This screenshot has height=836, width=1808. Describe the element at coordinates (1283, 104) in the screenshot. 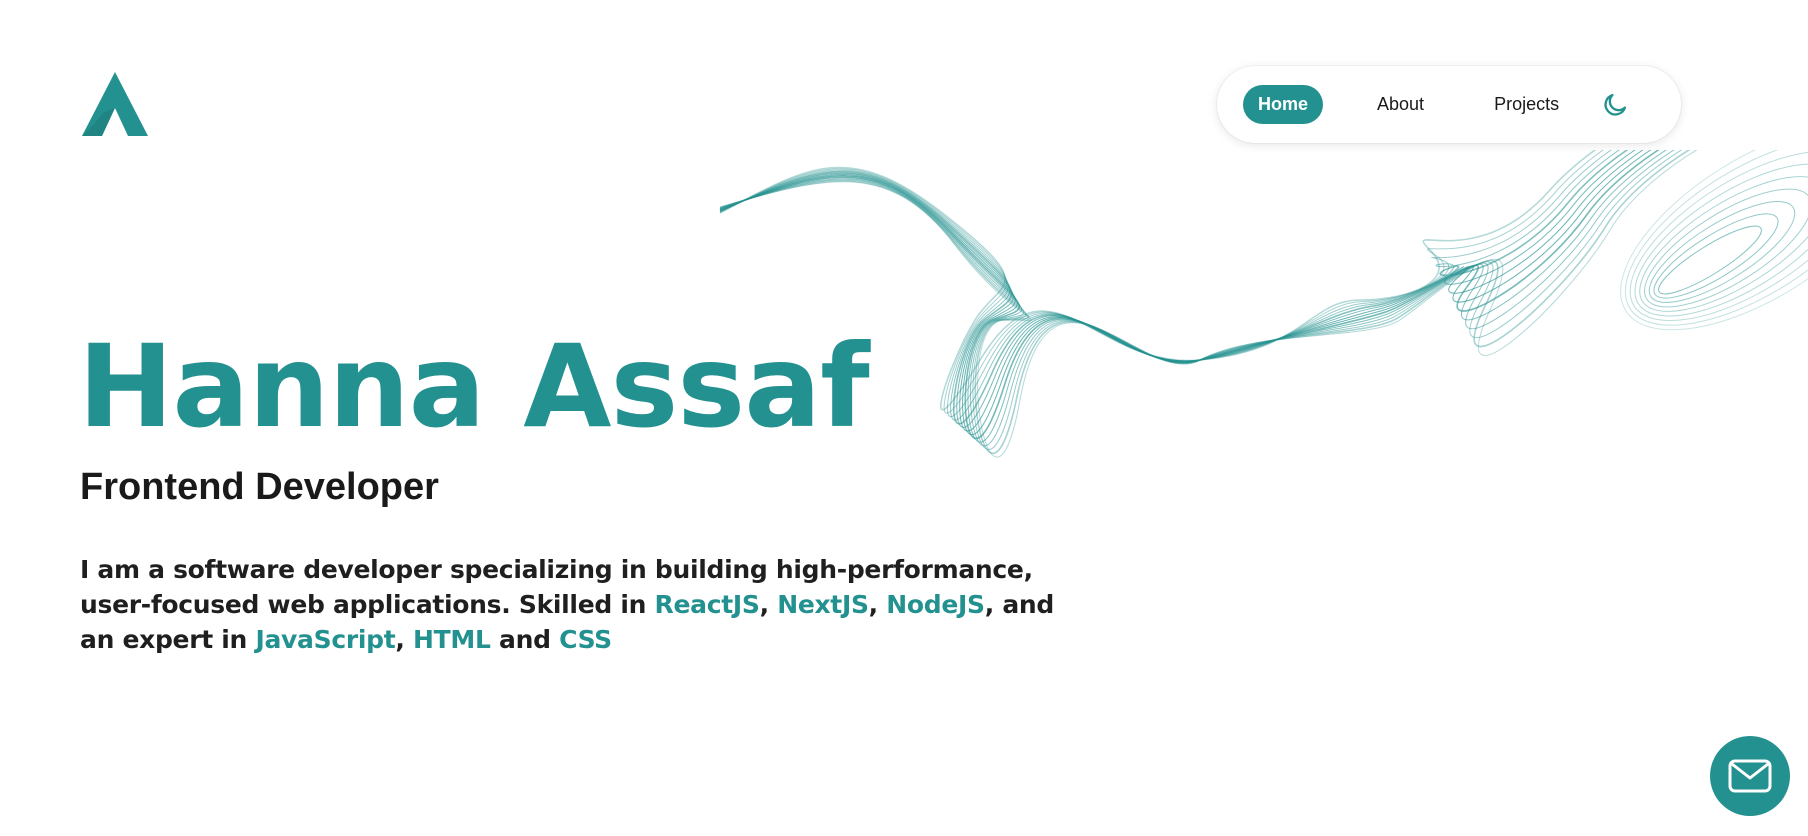

I see `nav-home-link: Home` at that location.